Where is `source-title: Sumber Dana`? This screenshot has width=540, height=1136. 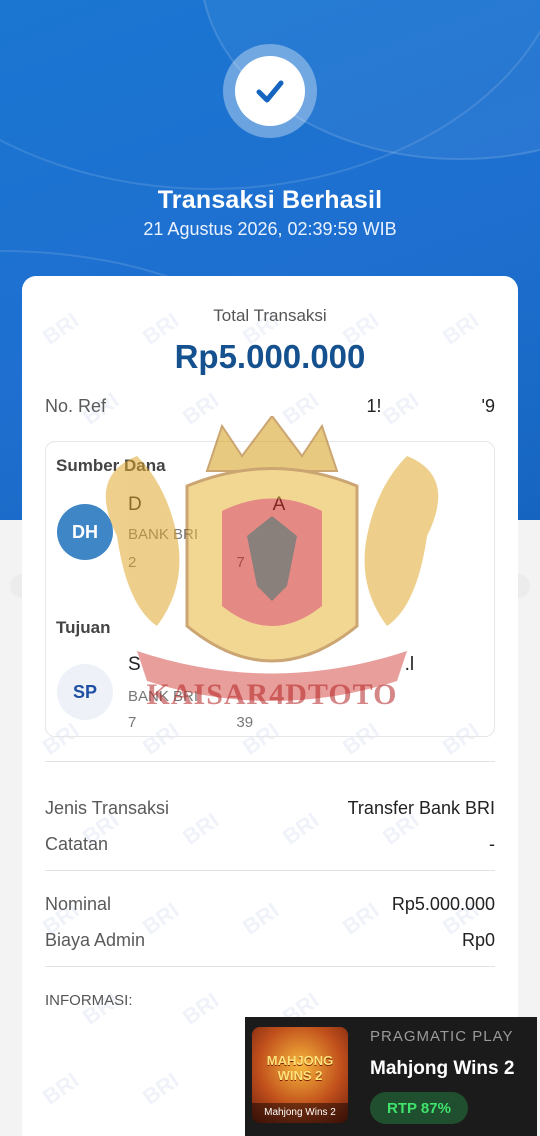
source-title: Sumber Dana is located at coordinates (111, 465).